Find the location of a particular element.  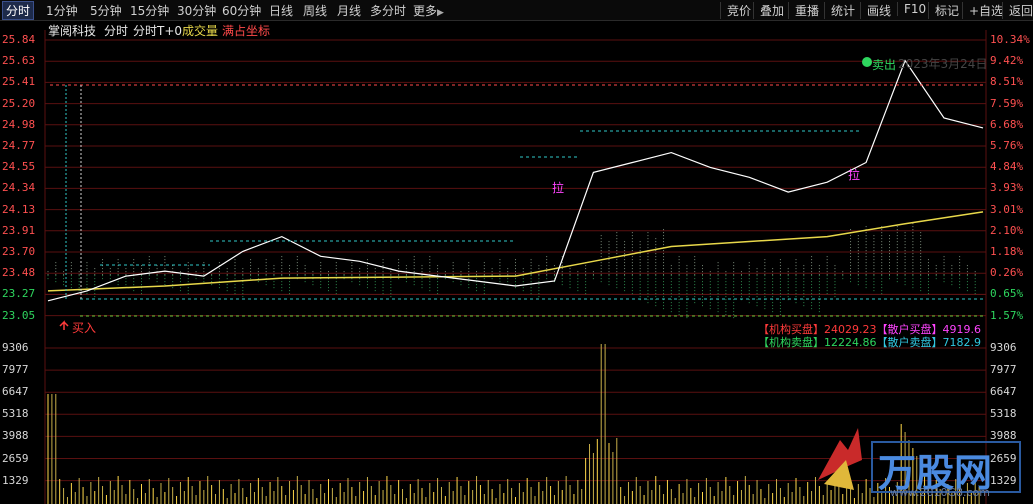

volume-tick-label: 3988 is located at coordinates (15, 436).